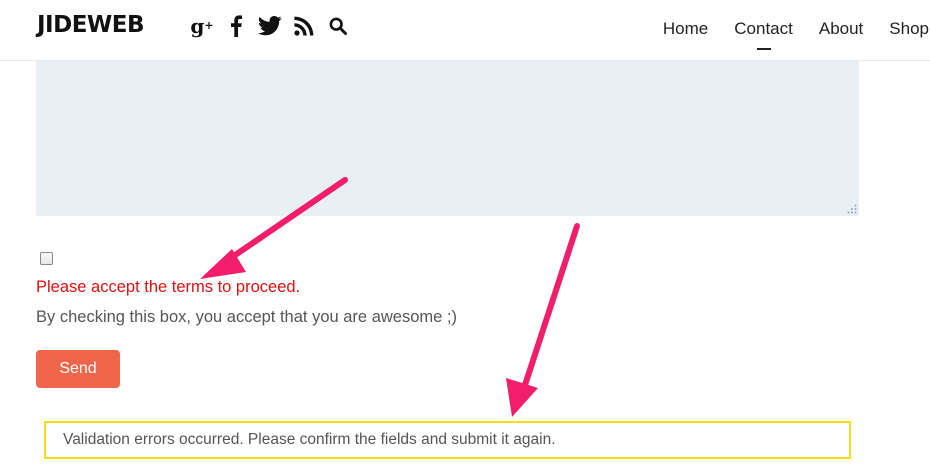  What do you see at coordinates (78, 369) in the screenshot?
I see `send-button: Send` at bounding box center [78, 369].